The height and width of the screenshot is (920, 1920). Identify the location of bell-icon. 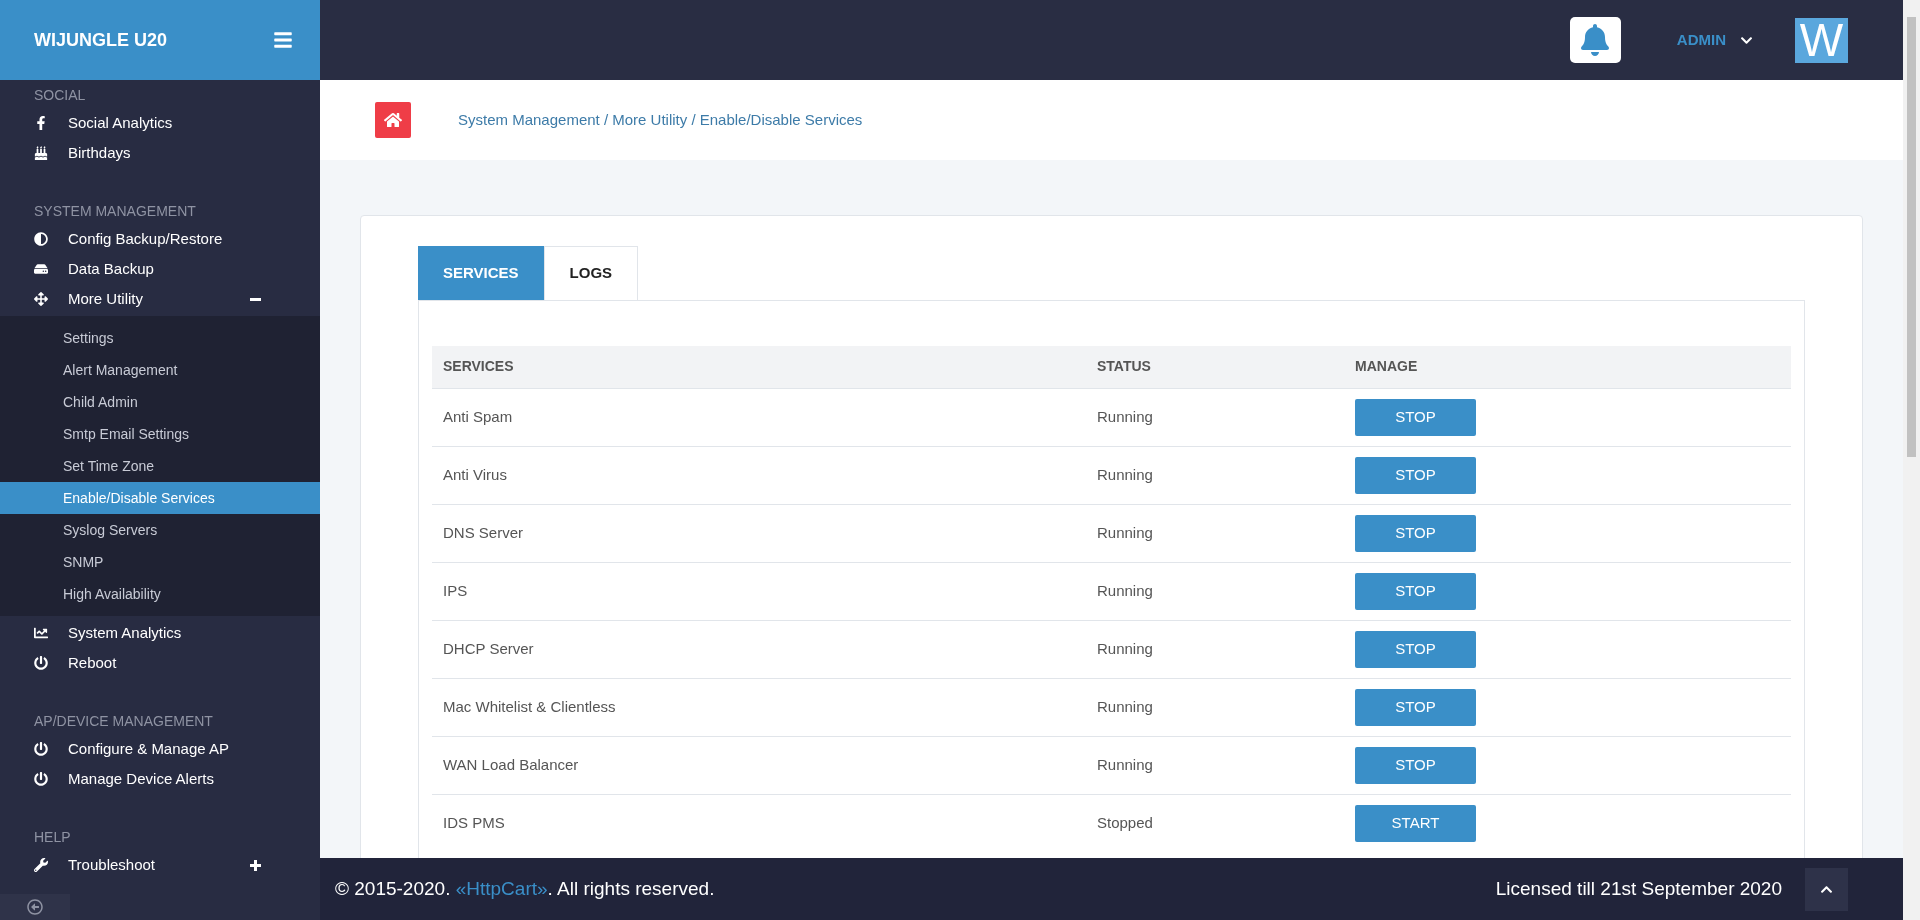
(1595, 40).